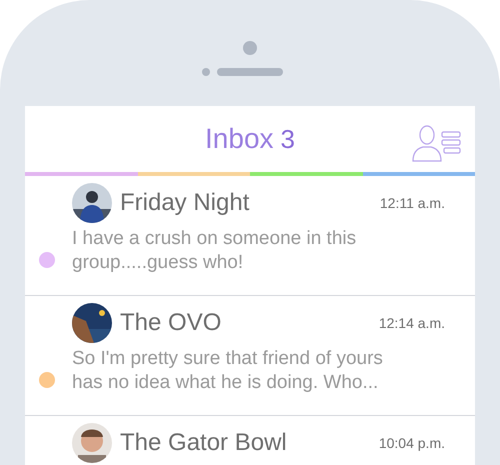 Image resolution: width=500 pixels, height=465 pixels. Describe the element at coordinates (206, 72) in the screenshot. I see `sensor-dot` at that location.